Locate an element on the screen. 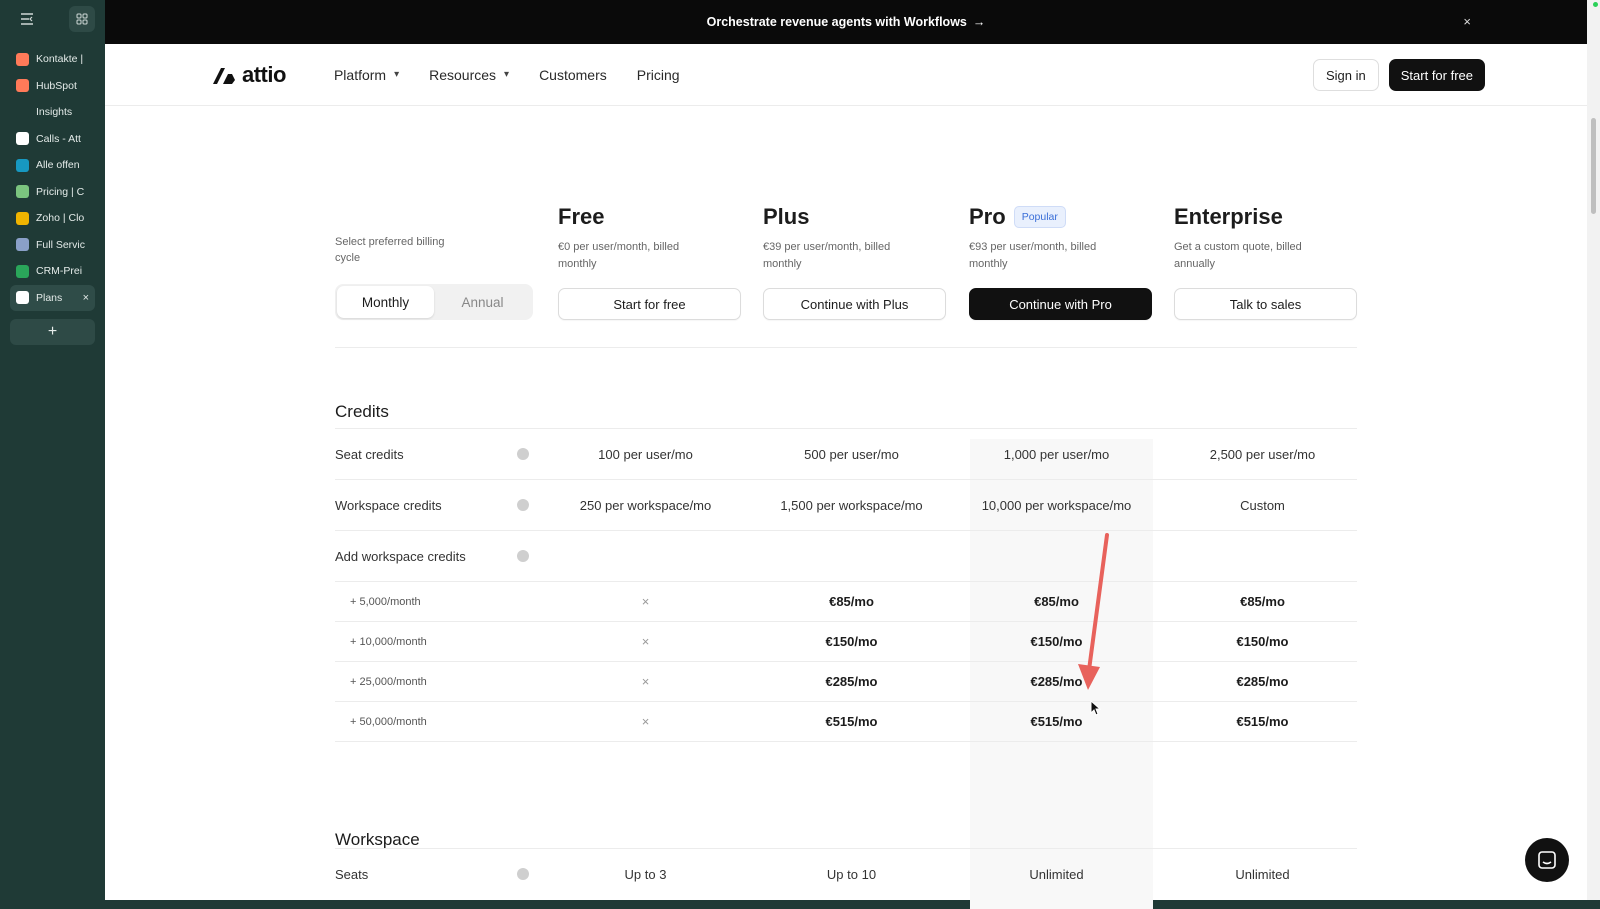 Image resolution: width=1600 pixels, height=909 pixels. divider is located at coordinates (846, 347).